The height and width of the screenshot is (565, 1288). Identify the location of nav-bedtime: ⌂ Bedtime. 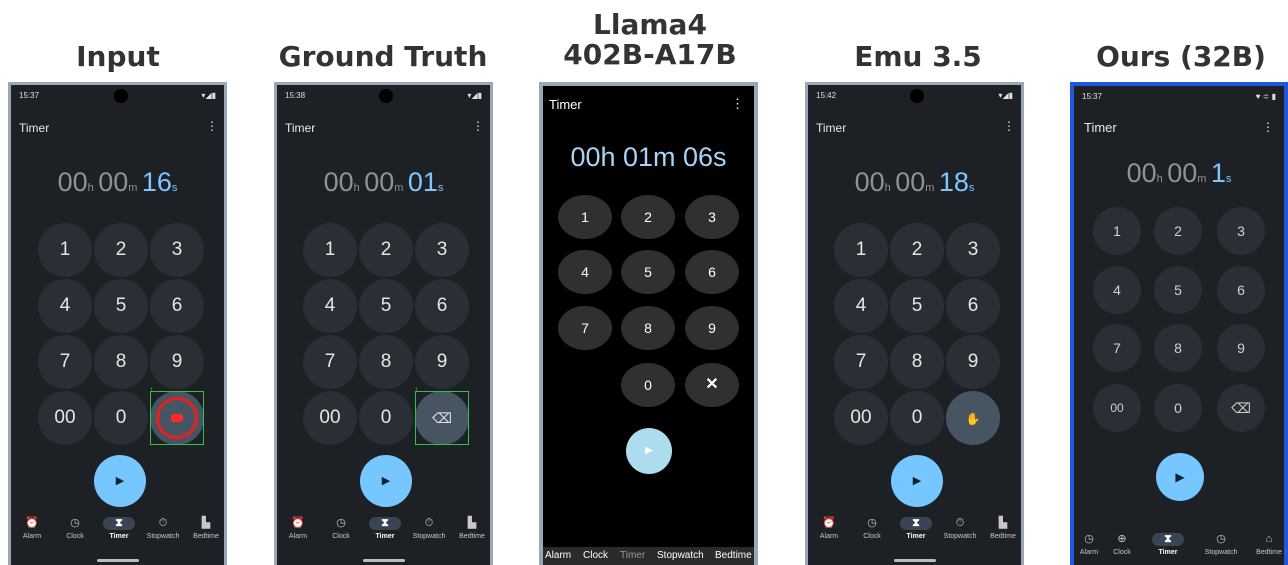
(1265, 544).